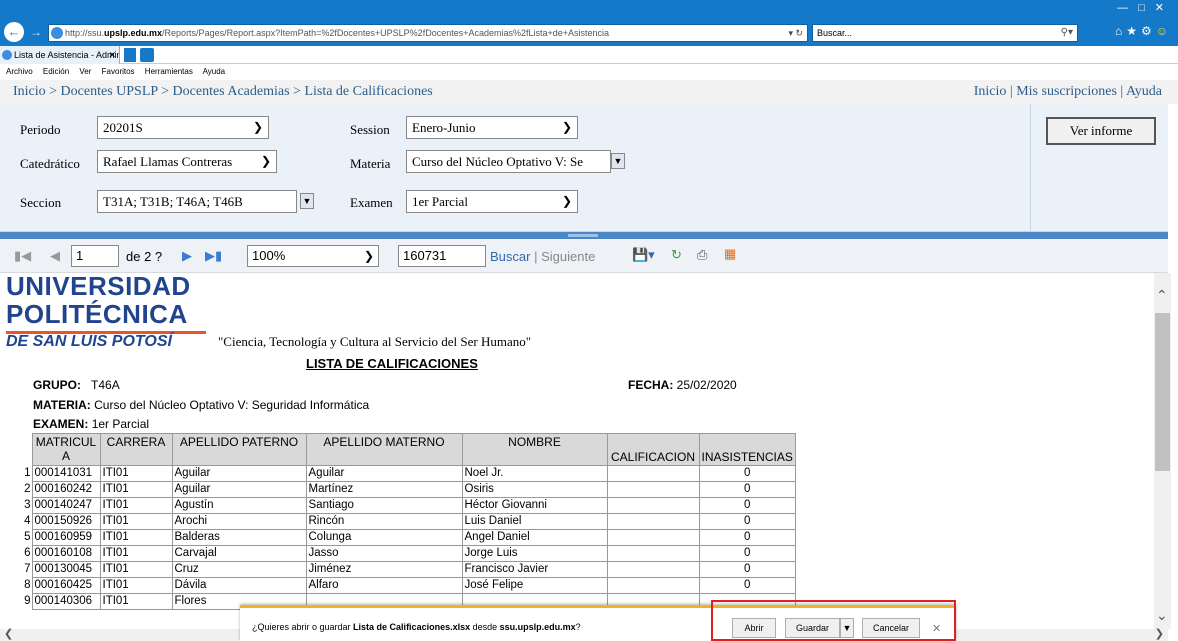  What do you see at coordinates (440, 201) in the screenshot?
I see `examen-value: 1er Parcial` at bounding box center [440, 201].